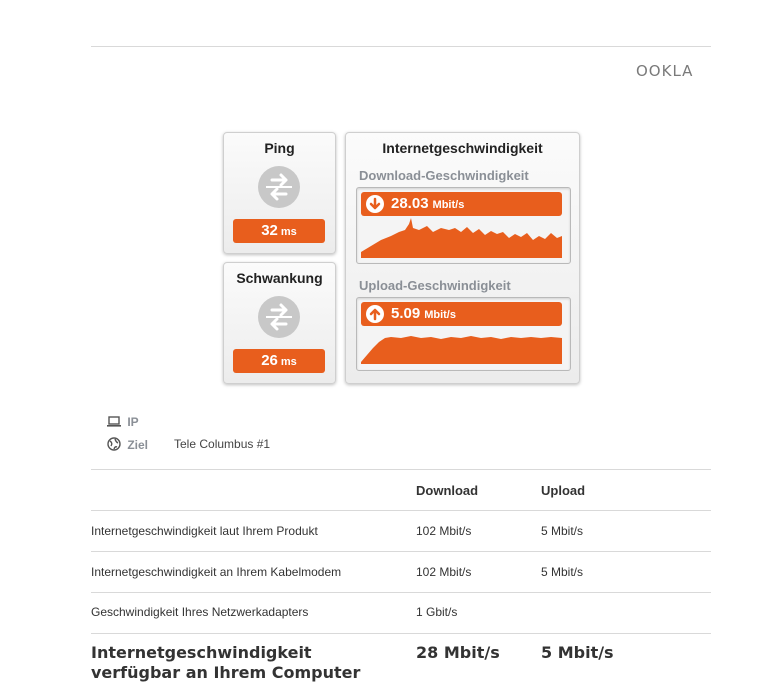 Image resolution: width=758 pixels, height=687 pixels. Describe the element at coordinates (563, 490) in the screenshot. I see `col-upload-header: Upload` at that location.